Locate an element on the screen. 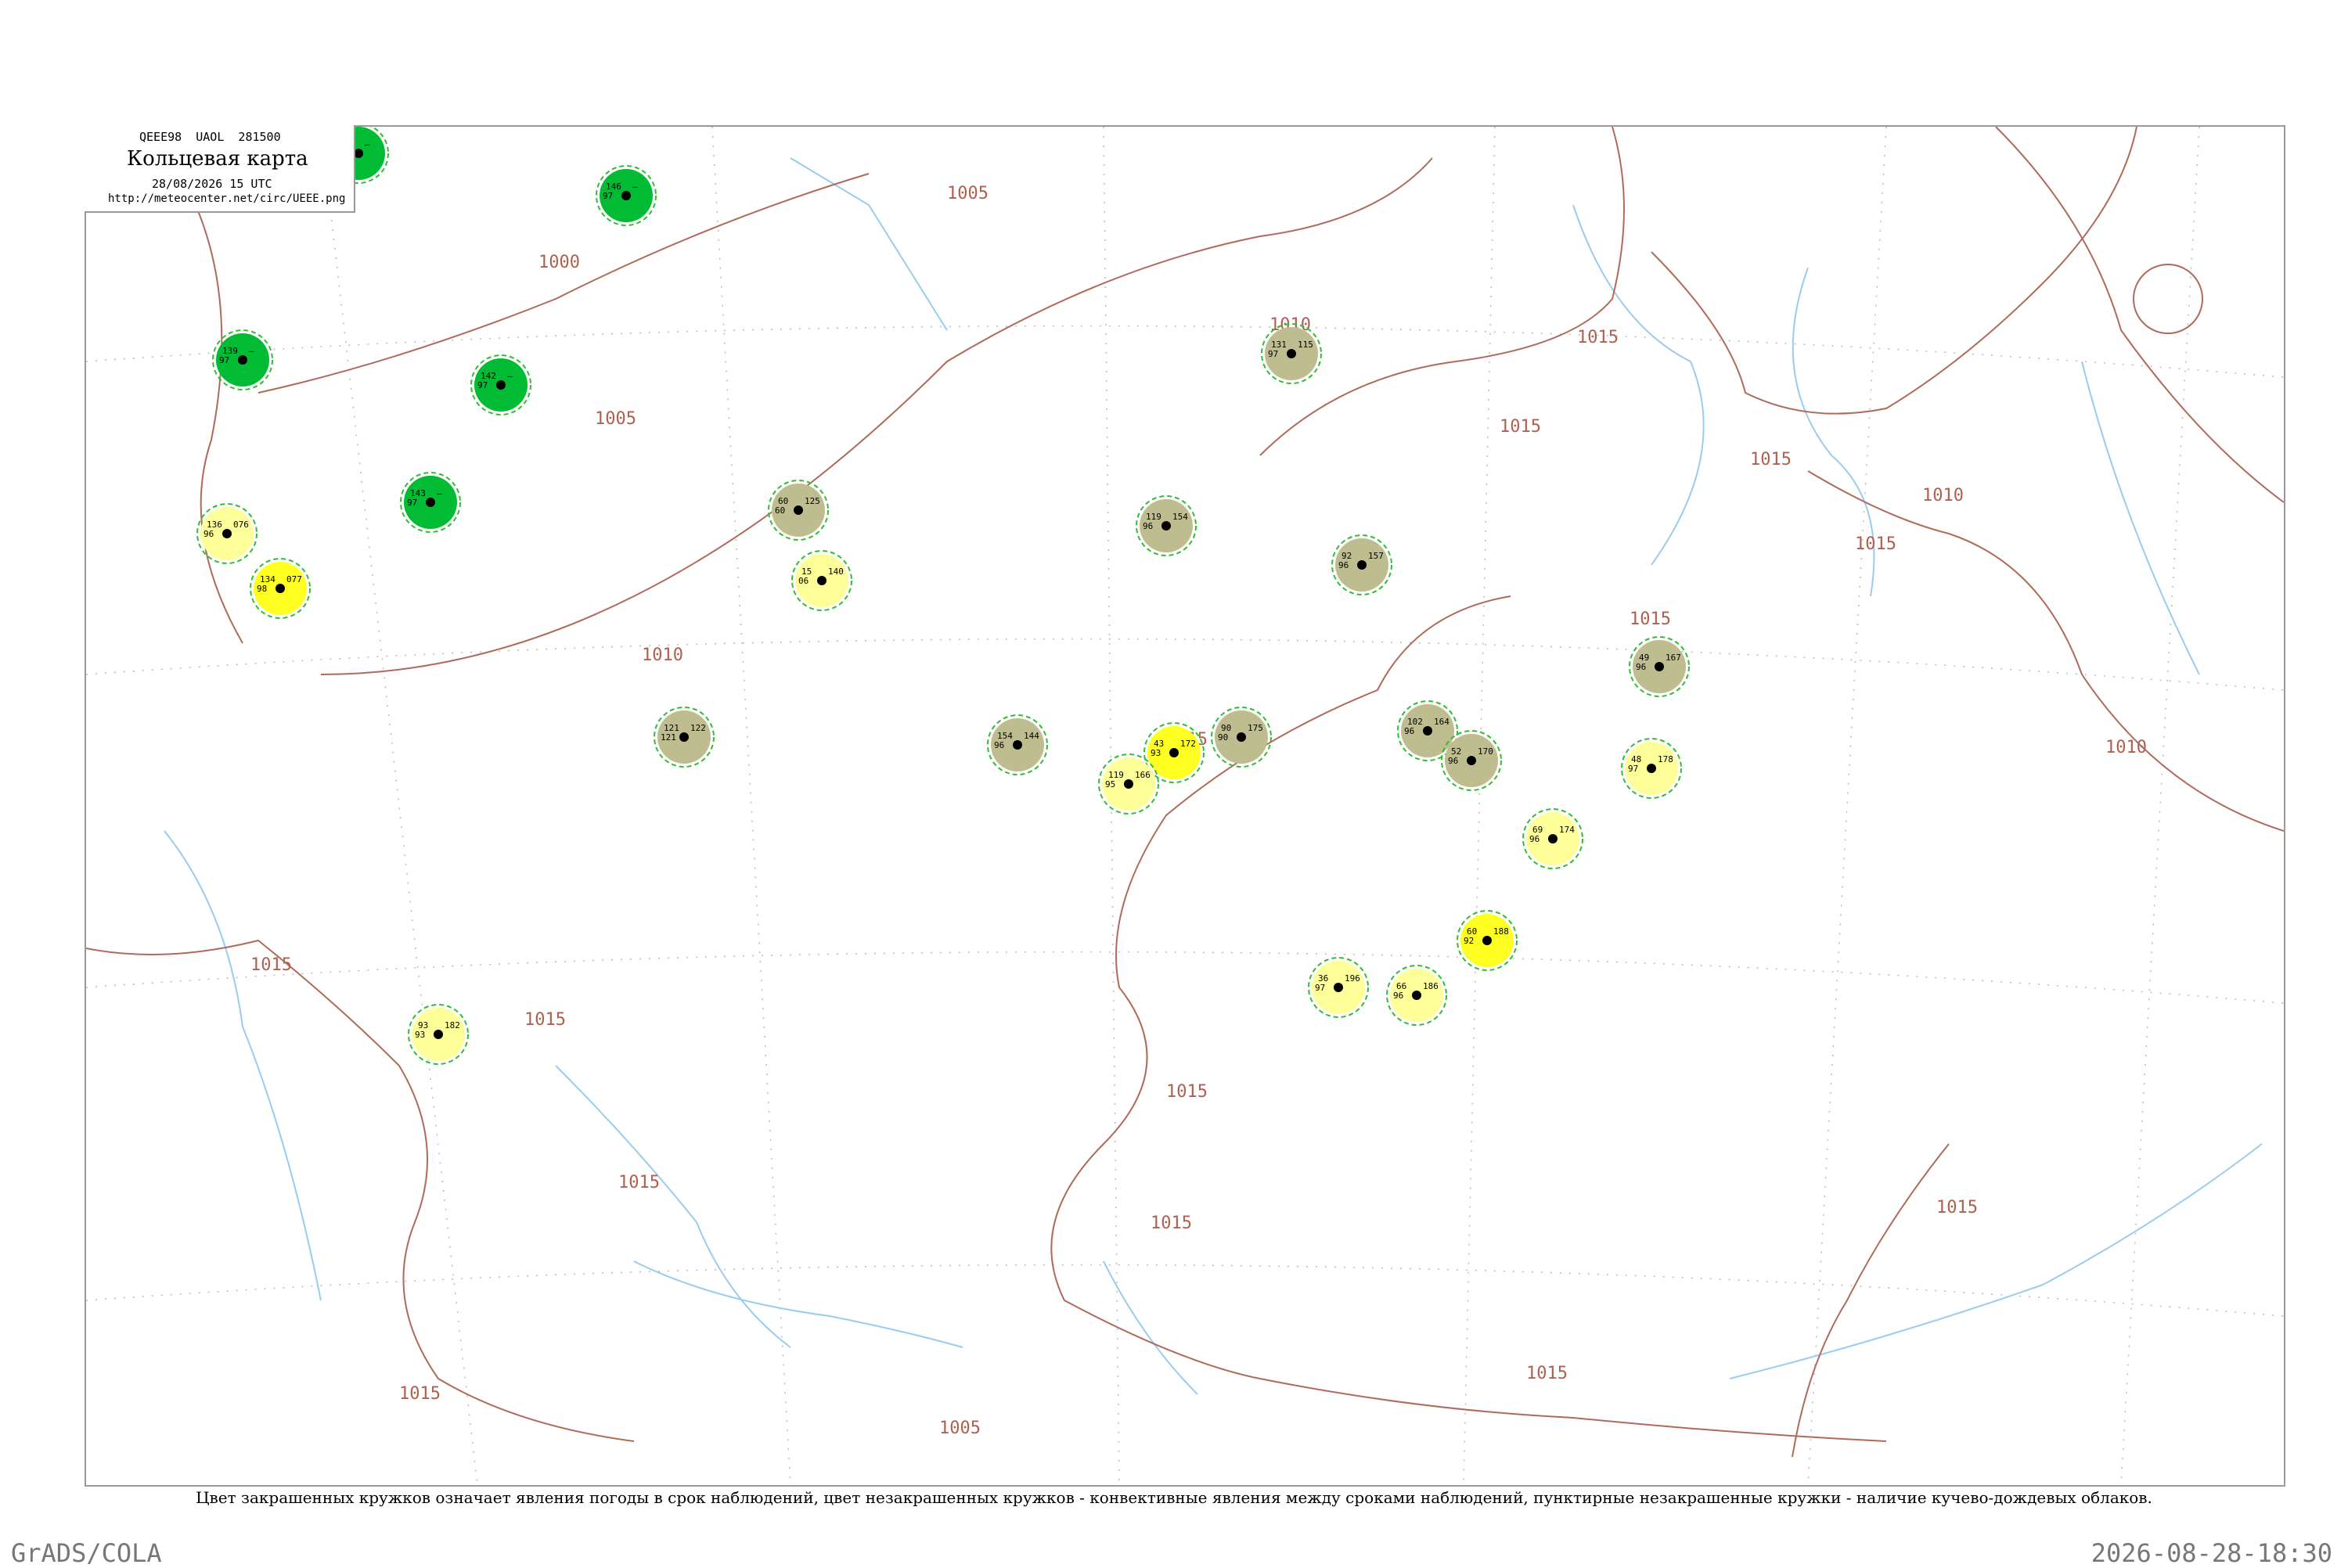 Image resolution: width=2348 pixels, height=1568 pixels. bulletin-code: QEEE98 UAOL 281500 is located at coordinates (210, 137).